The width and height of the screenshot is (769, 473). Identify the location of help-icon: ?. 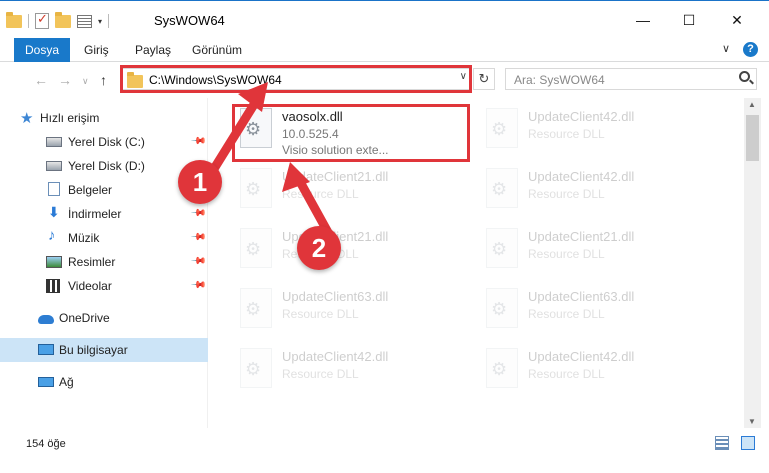
(750, 49).